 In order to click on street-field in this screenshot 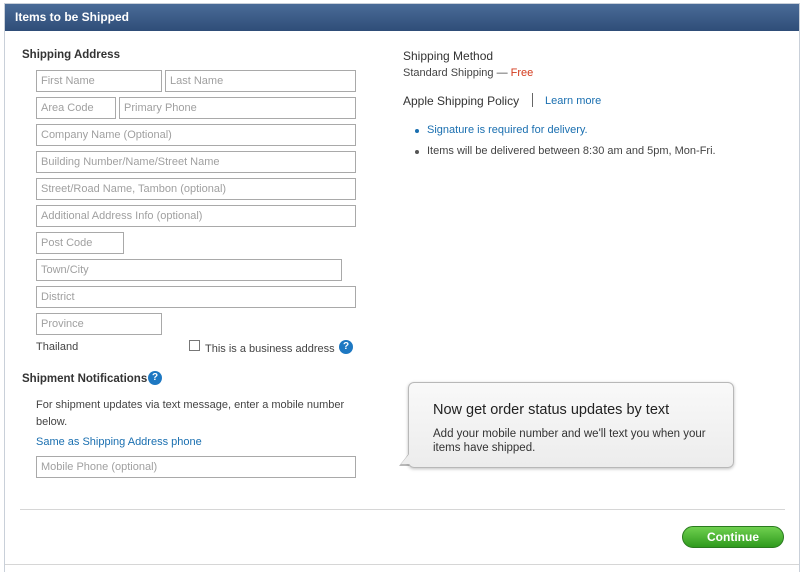, I will do `click(196, 189)`.